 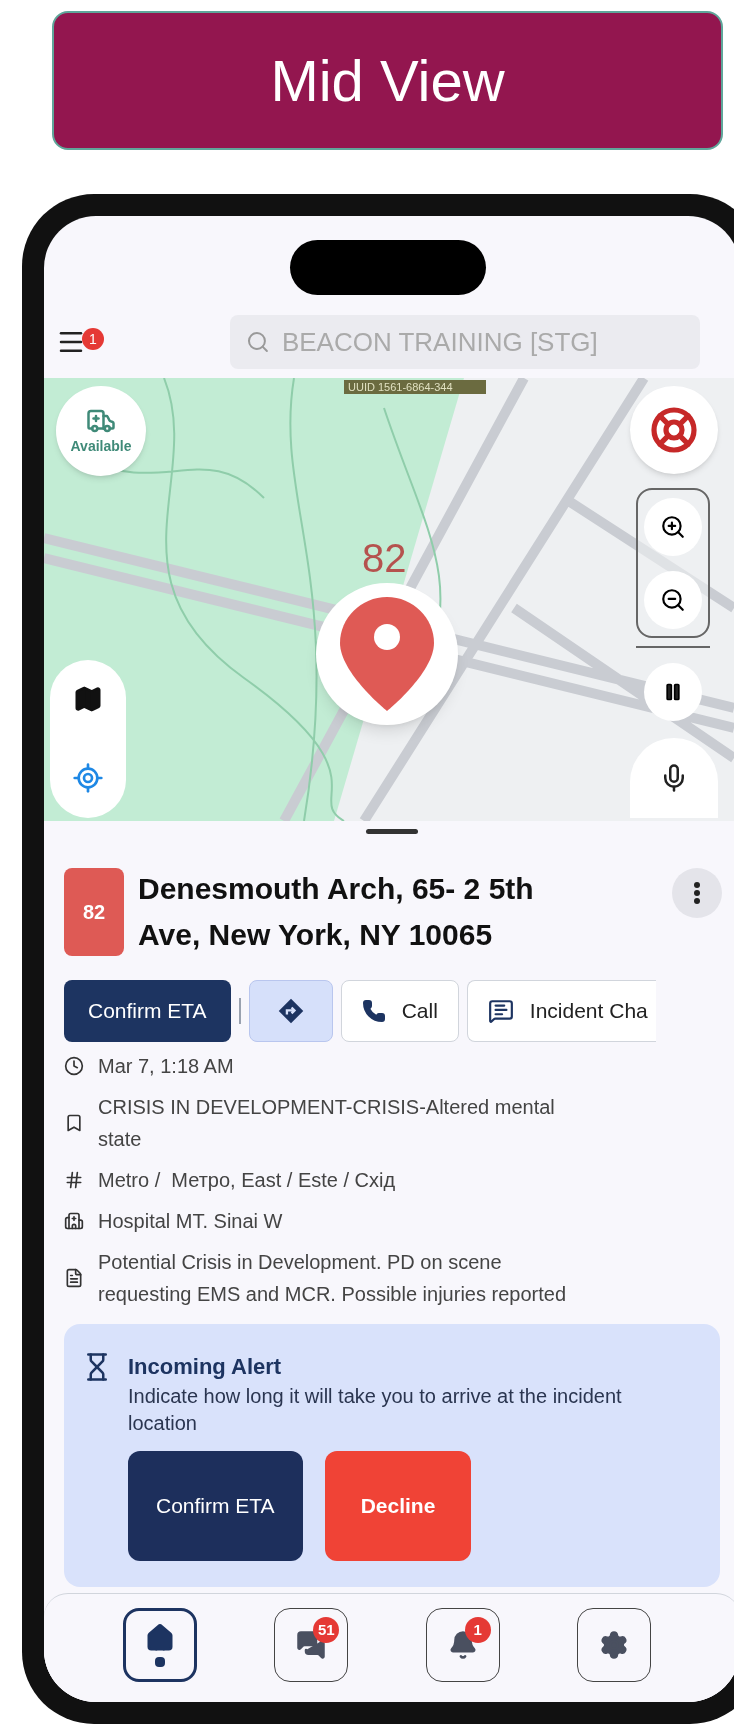 What do you see at coordinates (673, 526) in the screenshot?
I see `zoom-in-icon` at bounding box center [673, 526].